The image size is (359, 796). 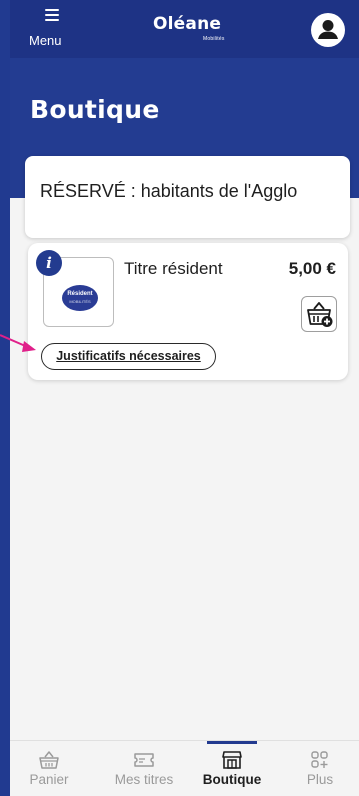 I want to click on tab-mes-titres: Mes titres, so click(x=144, y=768).